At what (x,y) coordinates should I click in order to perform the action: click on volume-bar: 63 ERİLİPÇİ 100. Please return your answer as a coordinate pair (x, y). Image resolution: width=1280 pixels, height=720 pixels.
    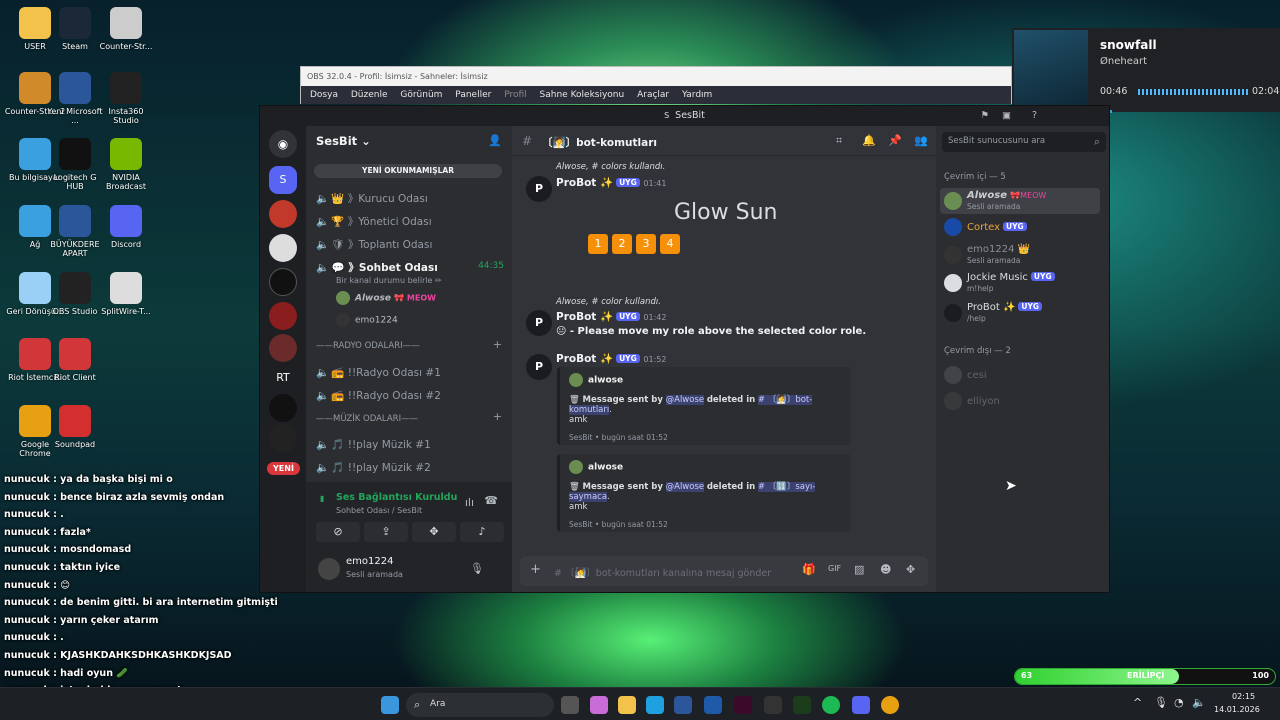
    Looking at the image, I should click on (1145, 676).